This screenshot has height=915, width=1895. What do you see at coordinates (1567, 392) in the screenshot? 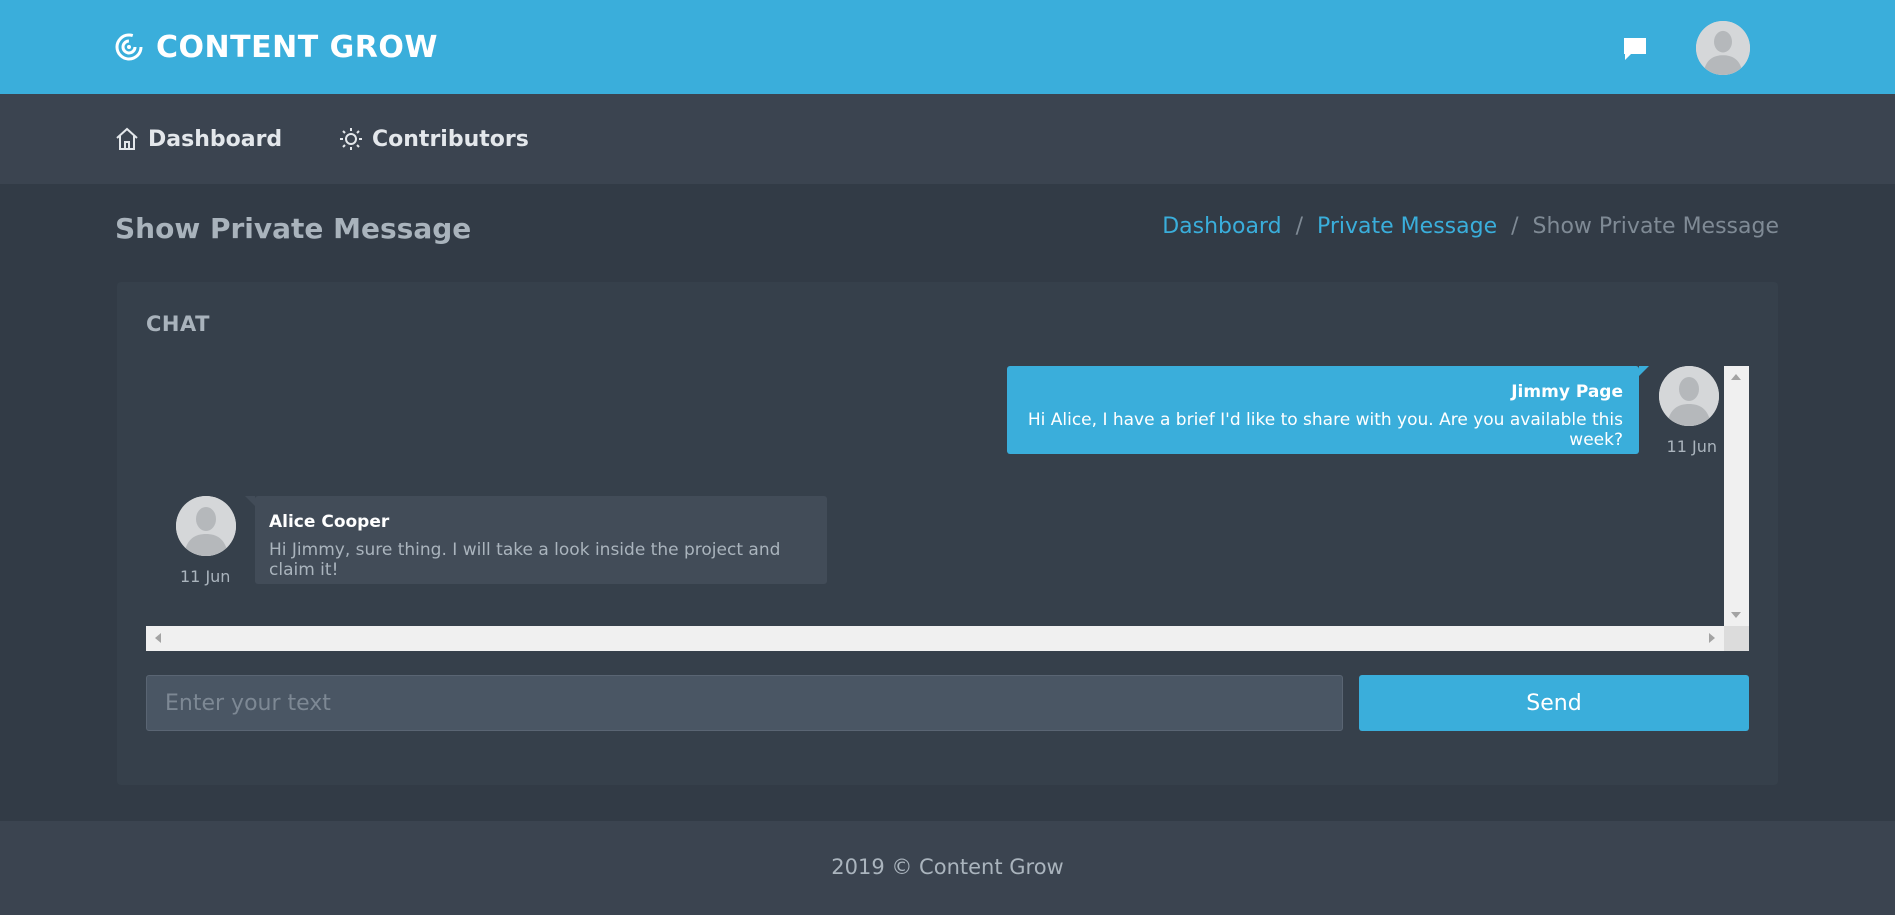
I see `message-author: Jimmy Page` at bounding box center [1567, 392].